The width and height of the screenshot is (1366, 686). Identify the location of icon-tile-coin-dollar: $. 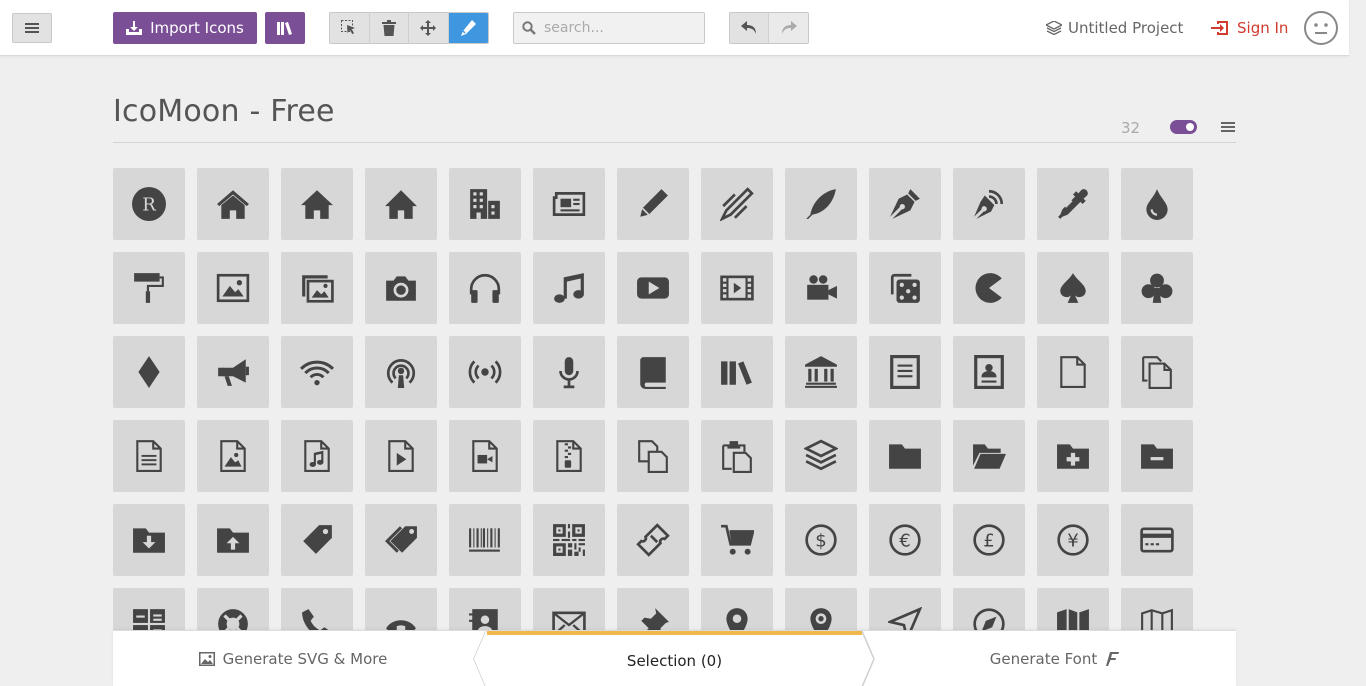
(821, 540).